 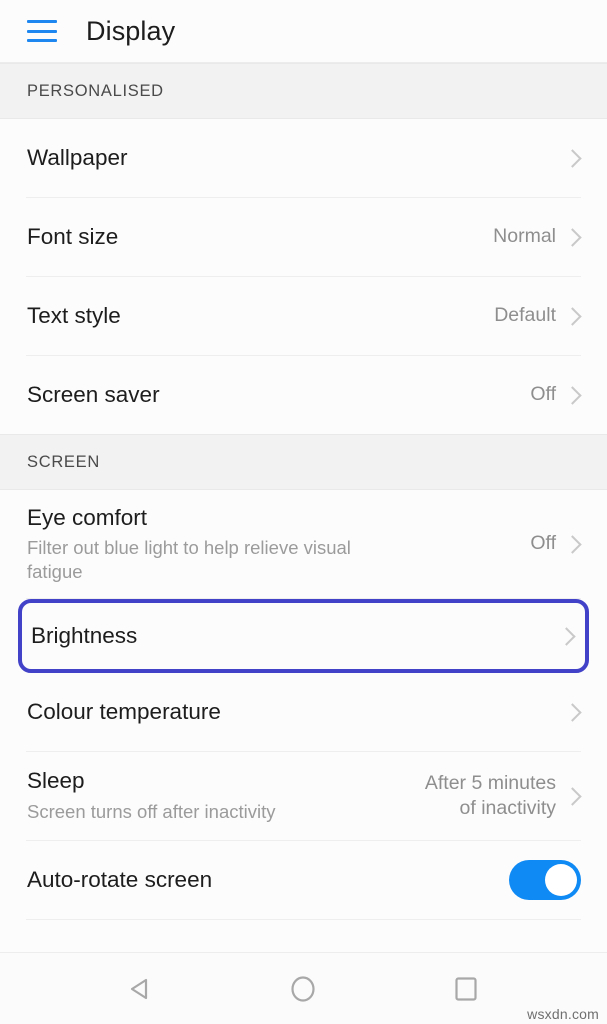 I want to click on row-main: Text style, so click(x=260, y=316).